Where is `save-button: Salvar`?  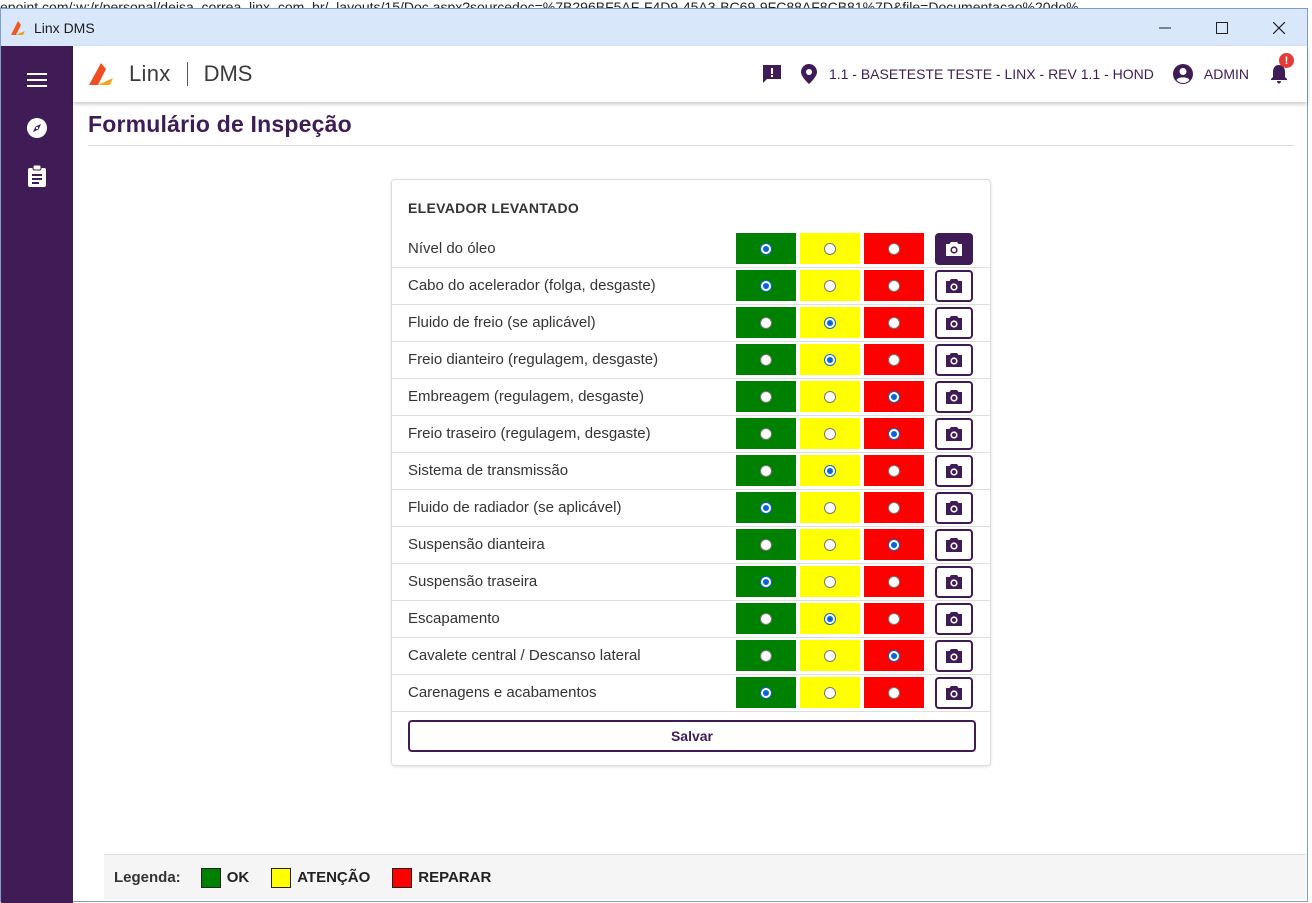 save-button: Salvar is located at coordinates (692, 736).